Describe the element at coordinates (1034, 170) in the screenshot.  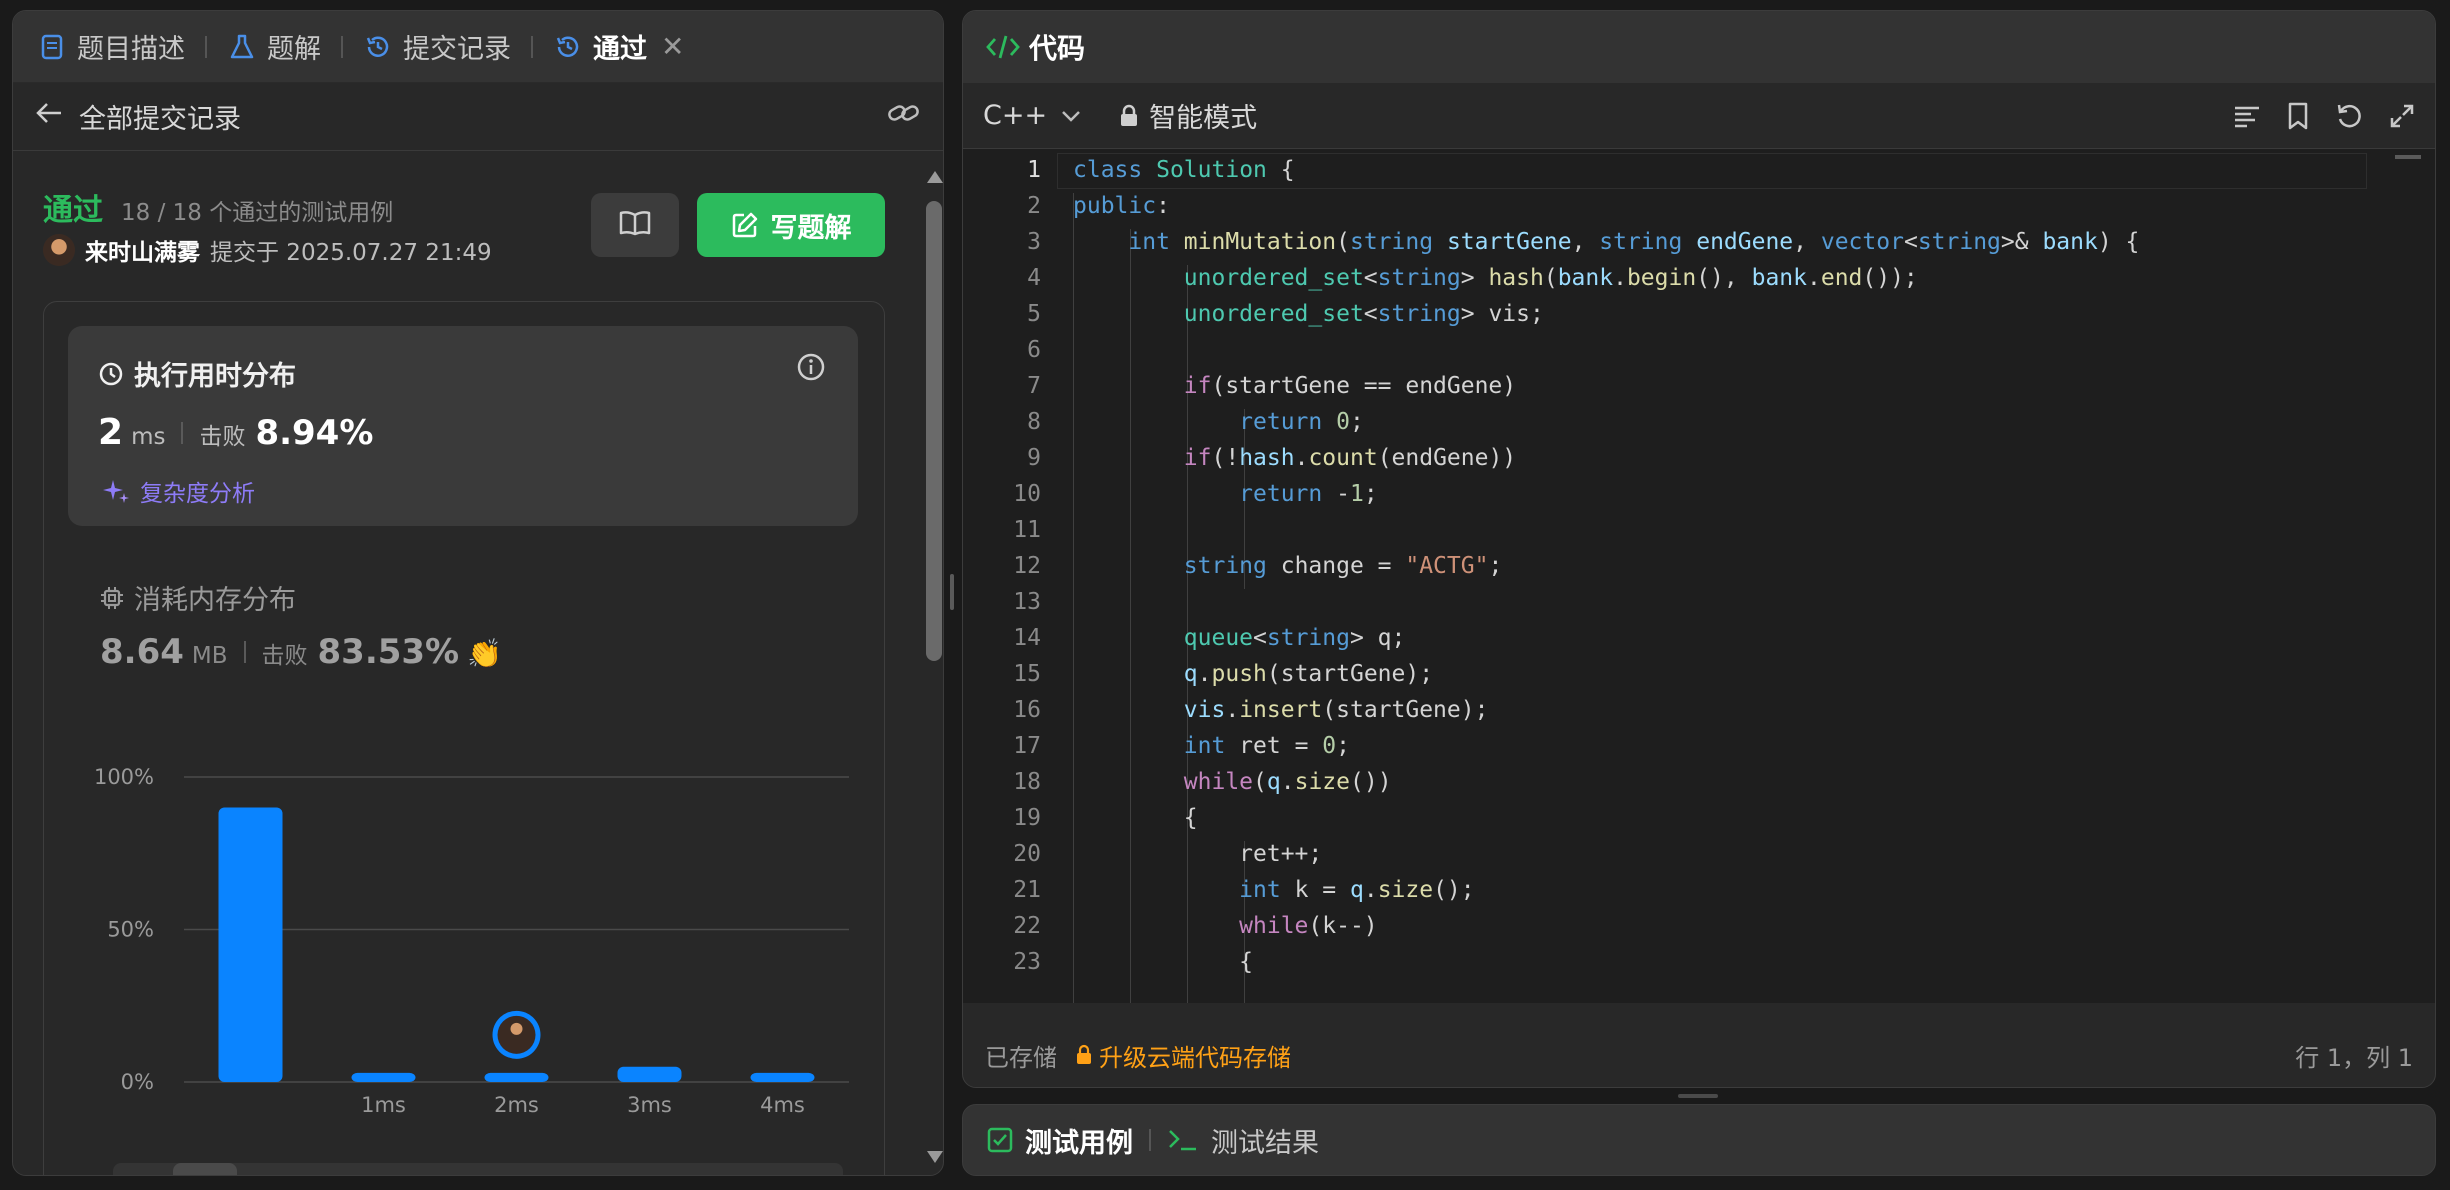
I see `line-number: 1` at that location.